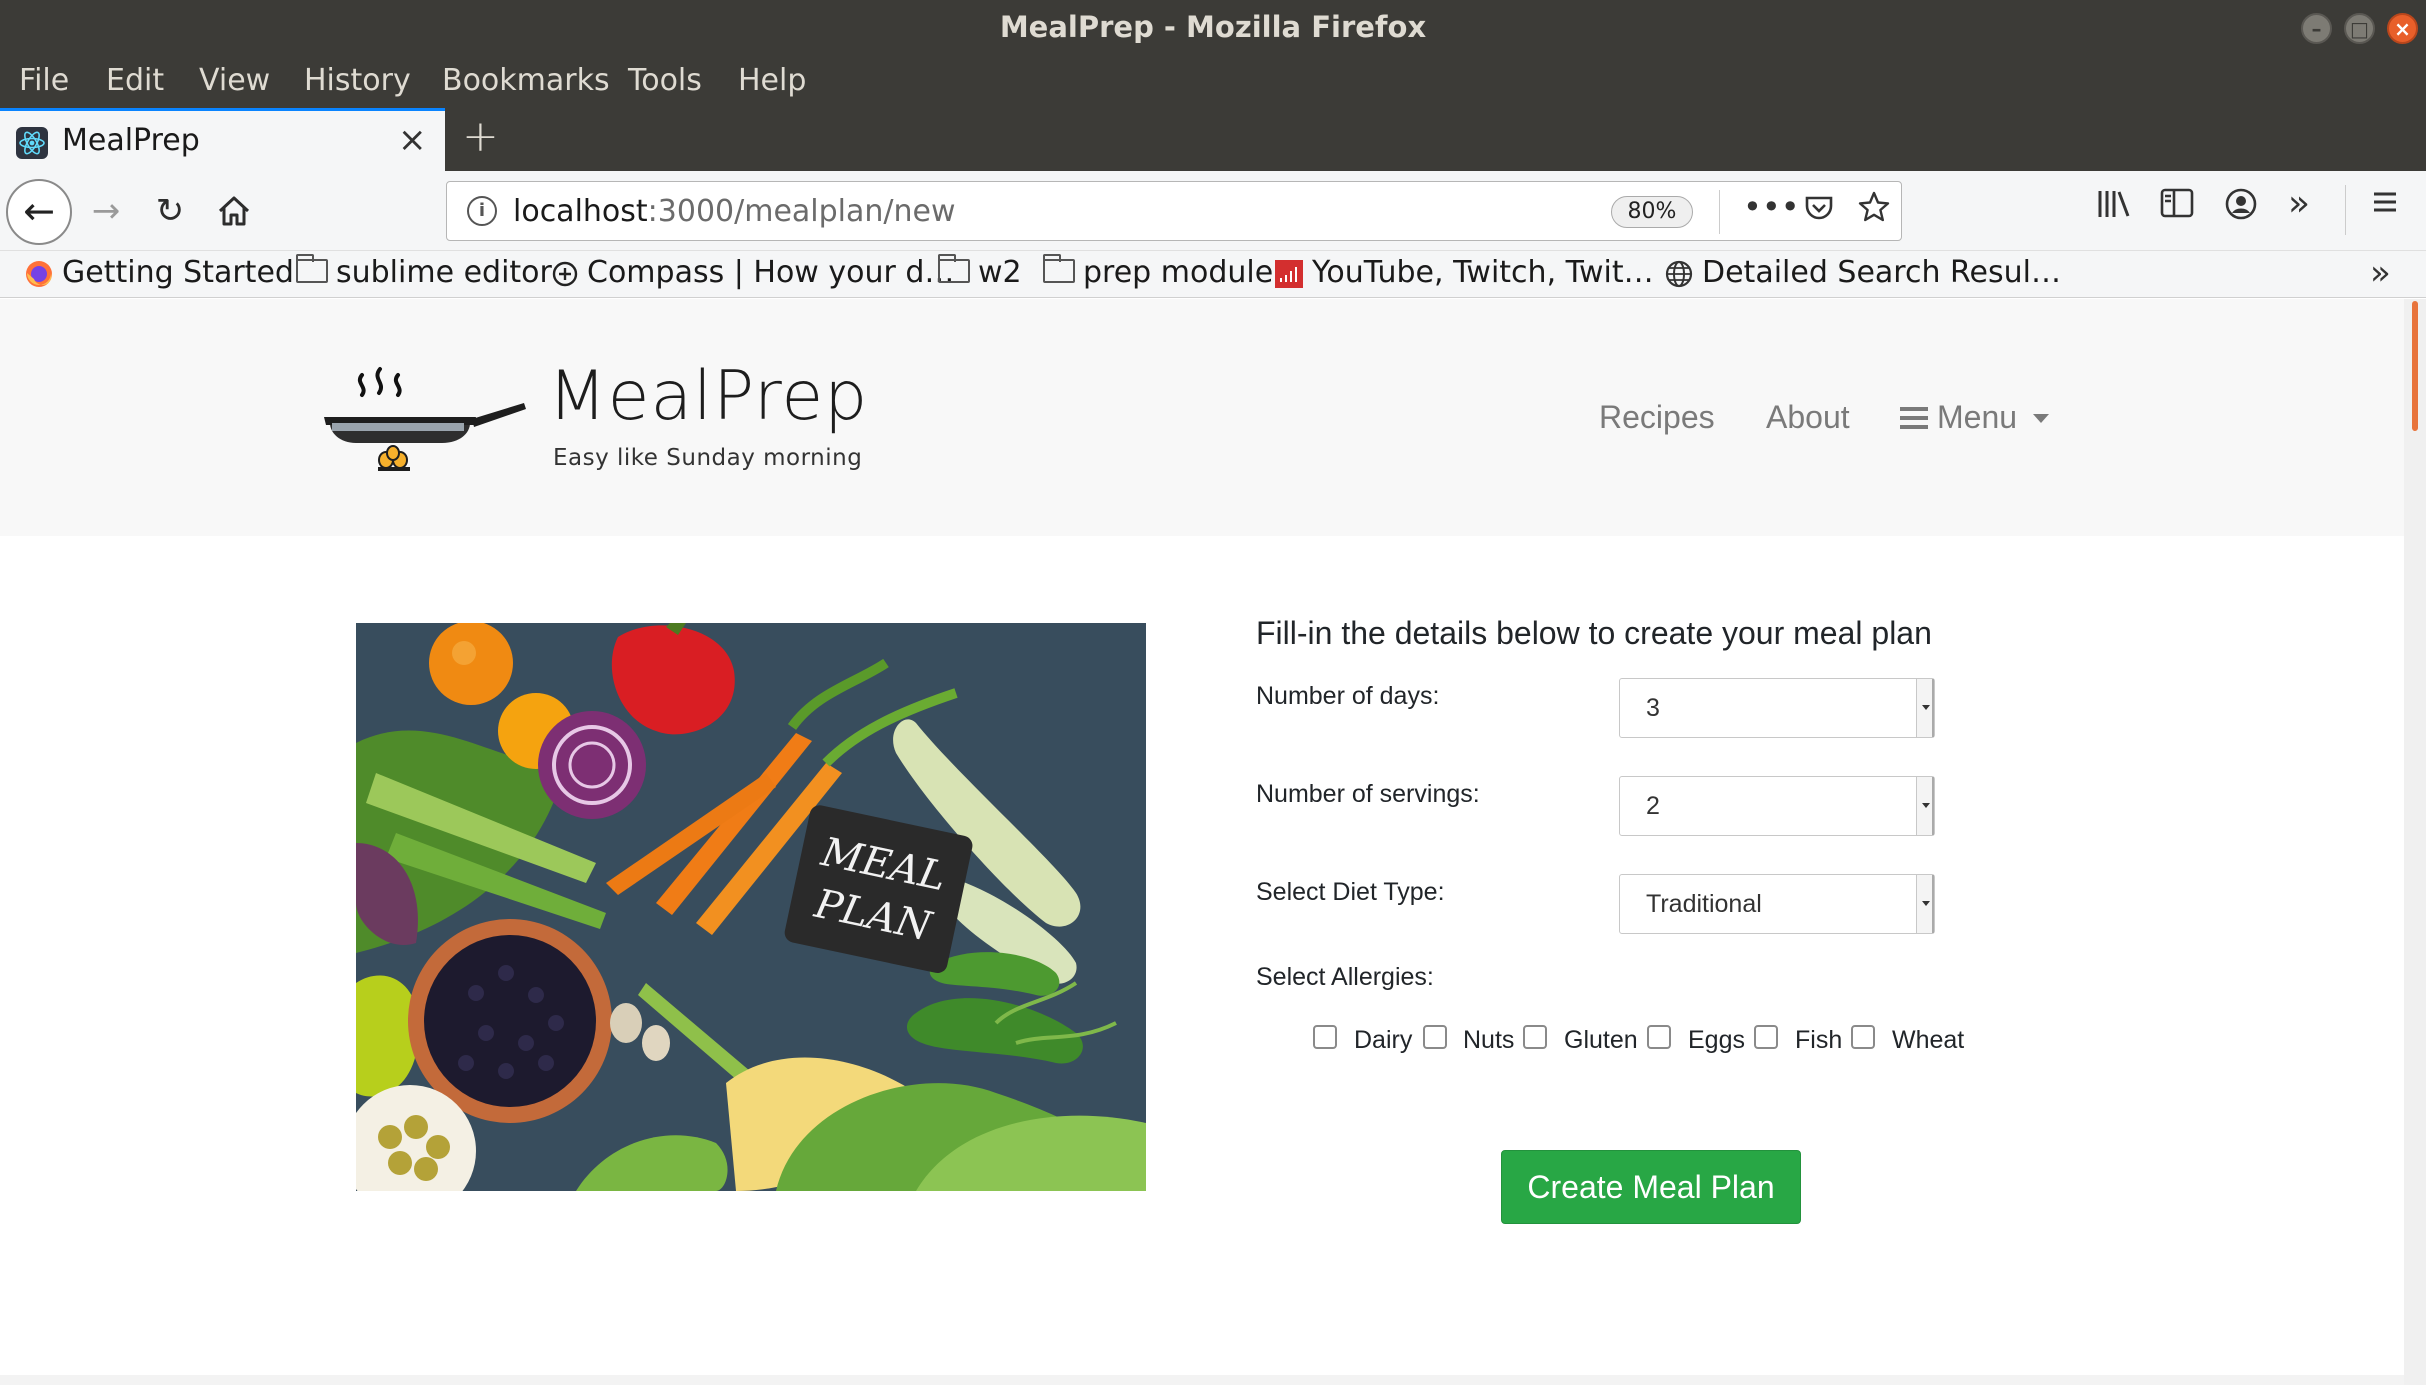 The image size is (2426, 1385). What do you see at coordinates (2380, 273) in the screenshot?
I see `bookmarks-overflow-button: »` at bounding box center [2380, 273].